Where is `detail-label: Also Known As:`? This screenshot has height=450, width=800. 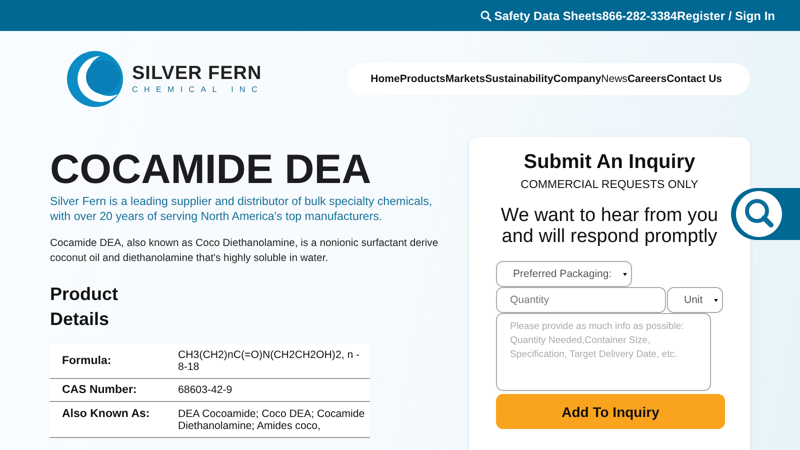
detail-label: Also Known As: is located at coordinates (106, 414).